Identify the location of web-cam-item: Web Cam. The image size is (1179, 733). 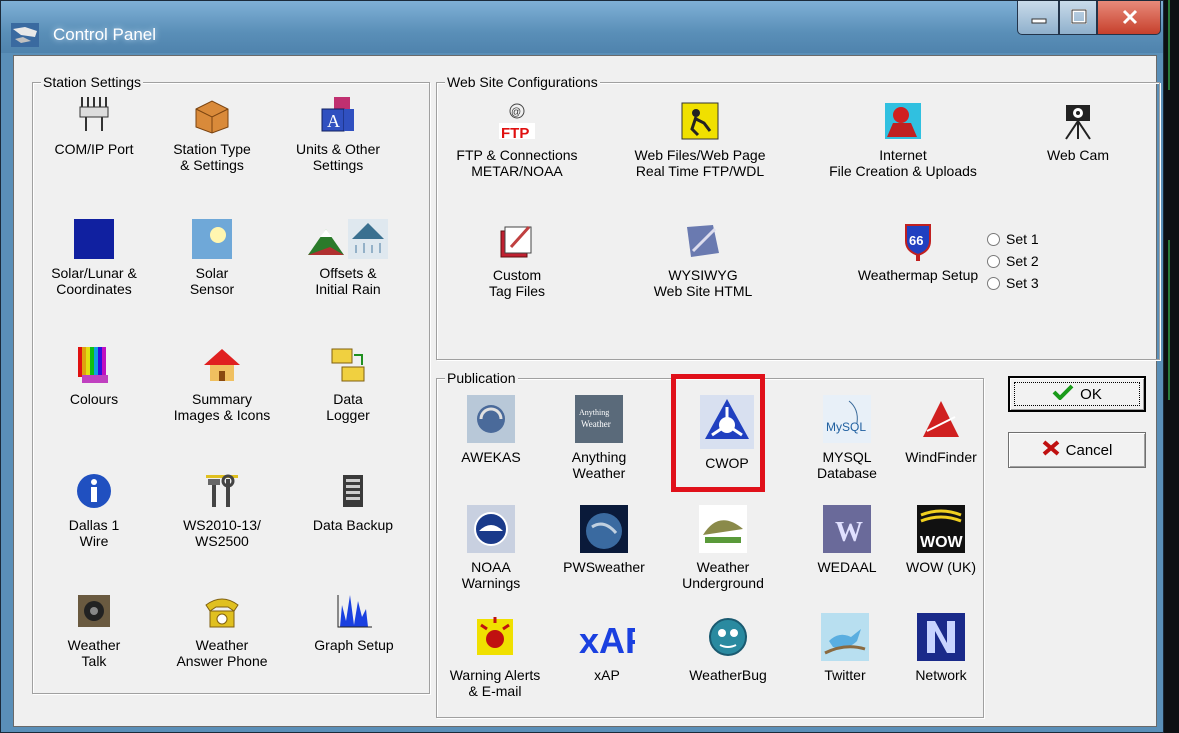
(1078, 132).